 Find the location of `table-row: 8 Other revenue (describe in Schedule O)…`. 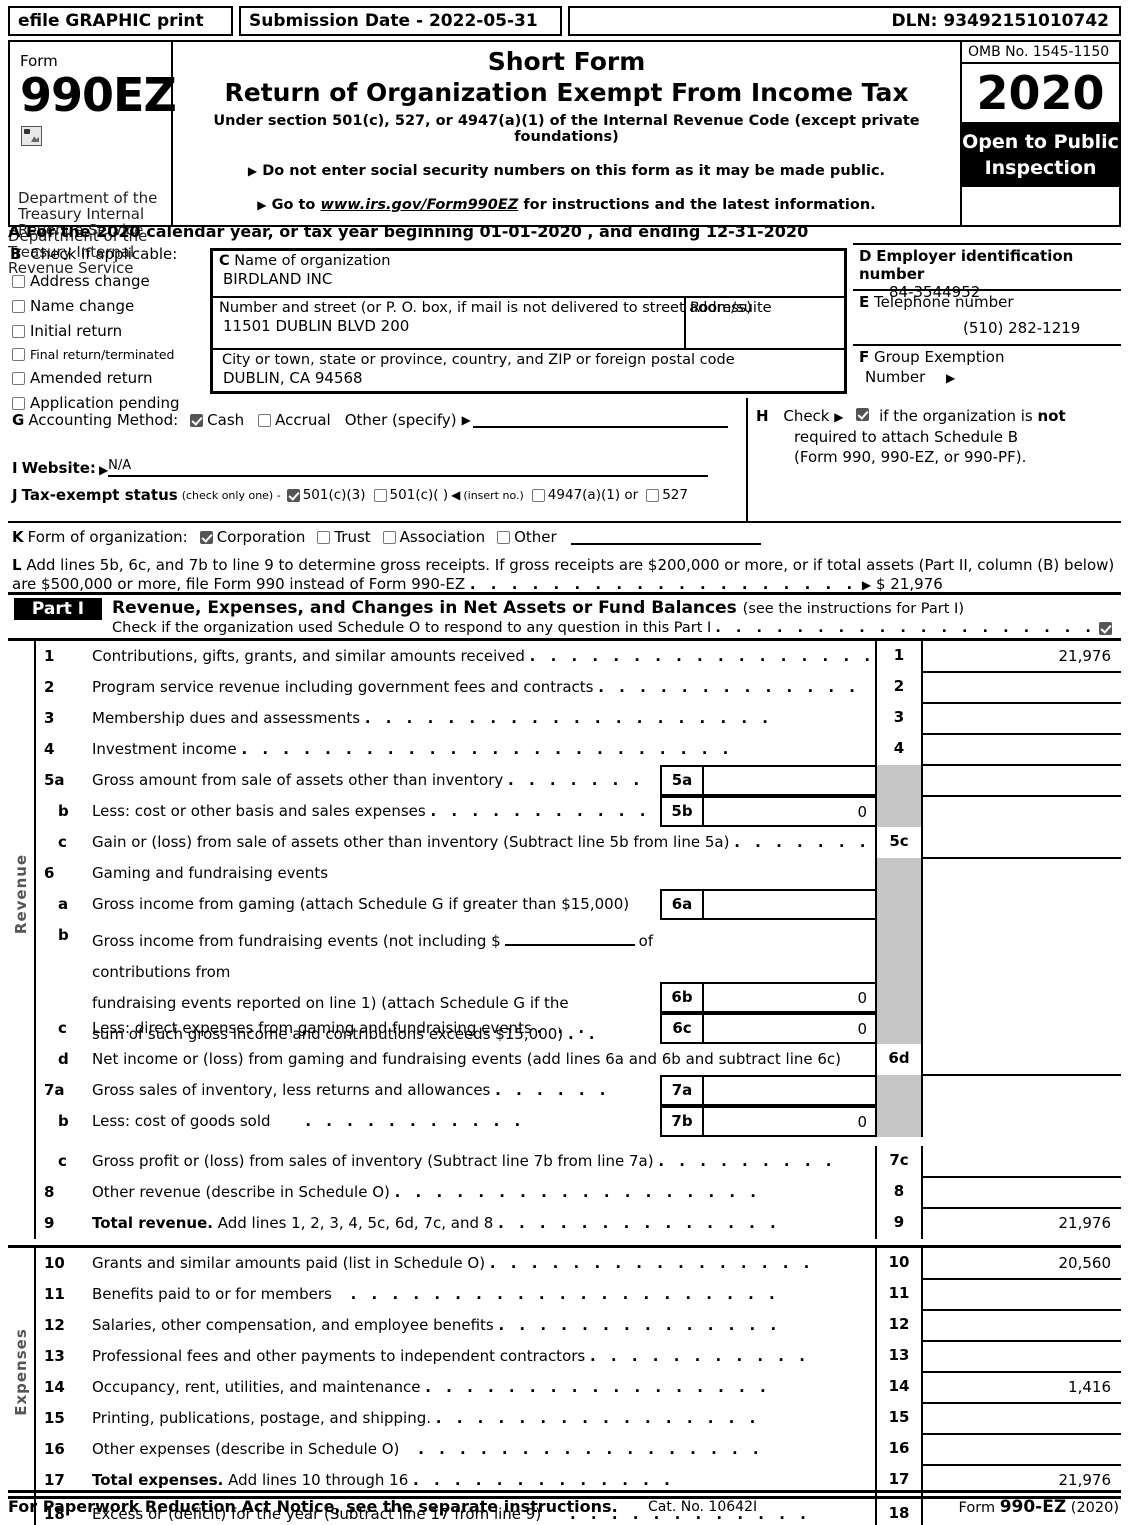

table-row: 8 Other revenue (describe in Schedule O)… is located at coordinates (578, 1193).